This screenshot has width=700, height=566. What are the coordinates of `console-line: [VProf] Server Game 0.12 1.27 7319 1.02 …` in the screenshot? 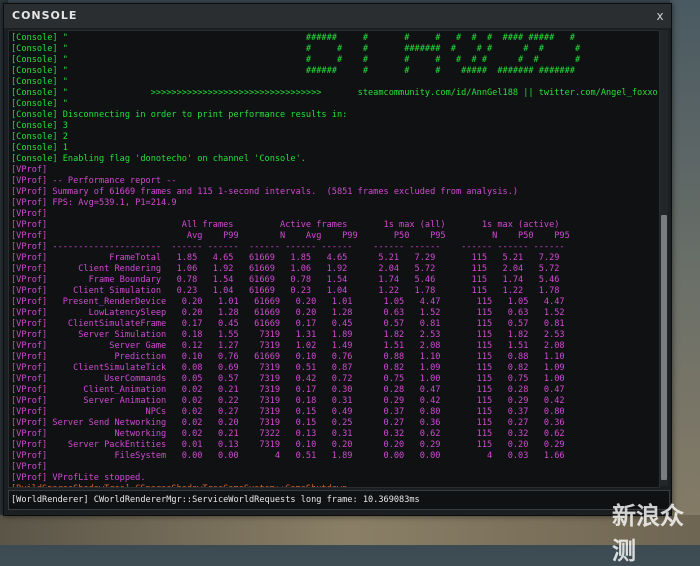 It's located at (288, 346).